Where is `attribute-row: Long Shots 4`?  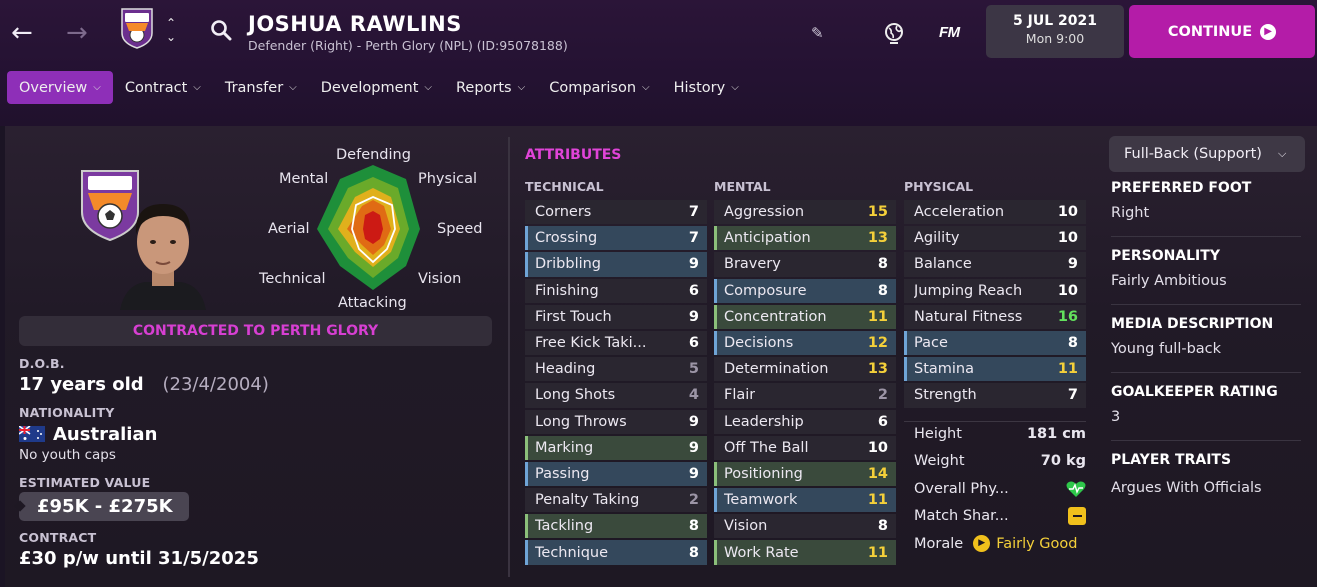 attribute-row: Long Shots 4 is located at coordinates (616, 395).